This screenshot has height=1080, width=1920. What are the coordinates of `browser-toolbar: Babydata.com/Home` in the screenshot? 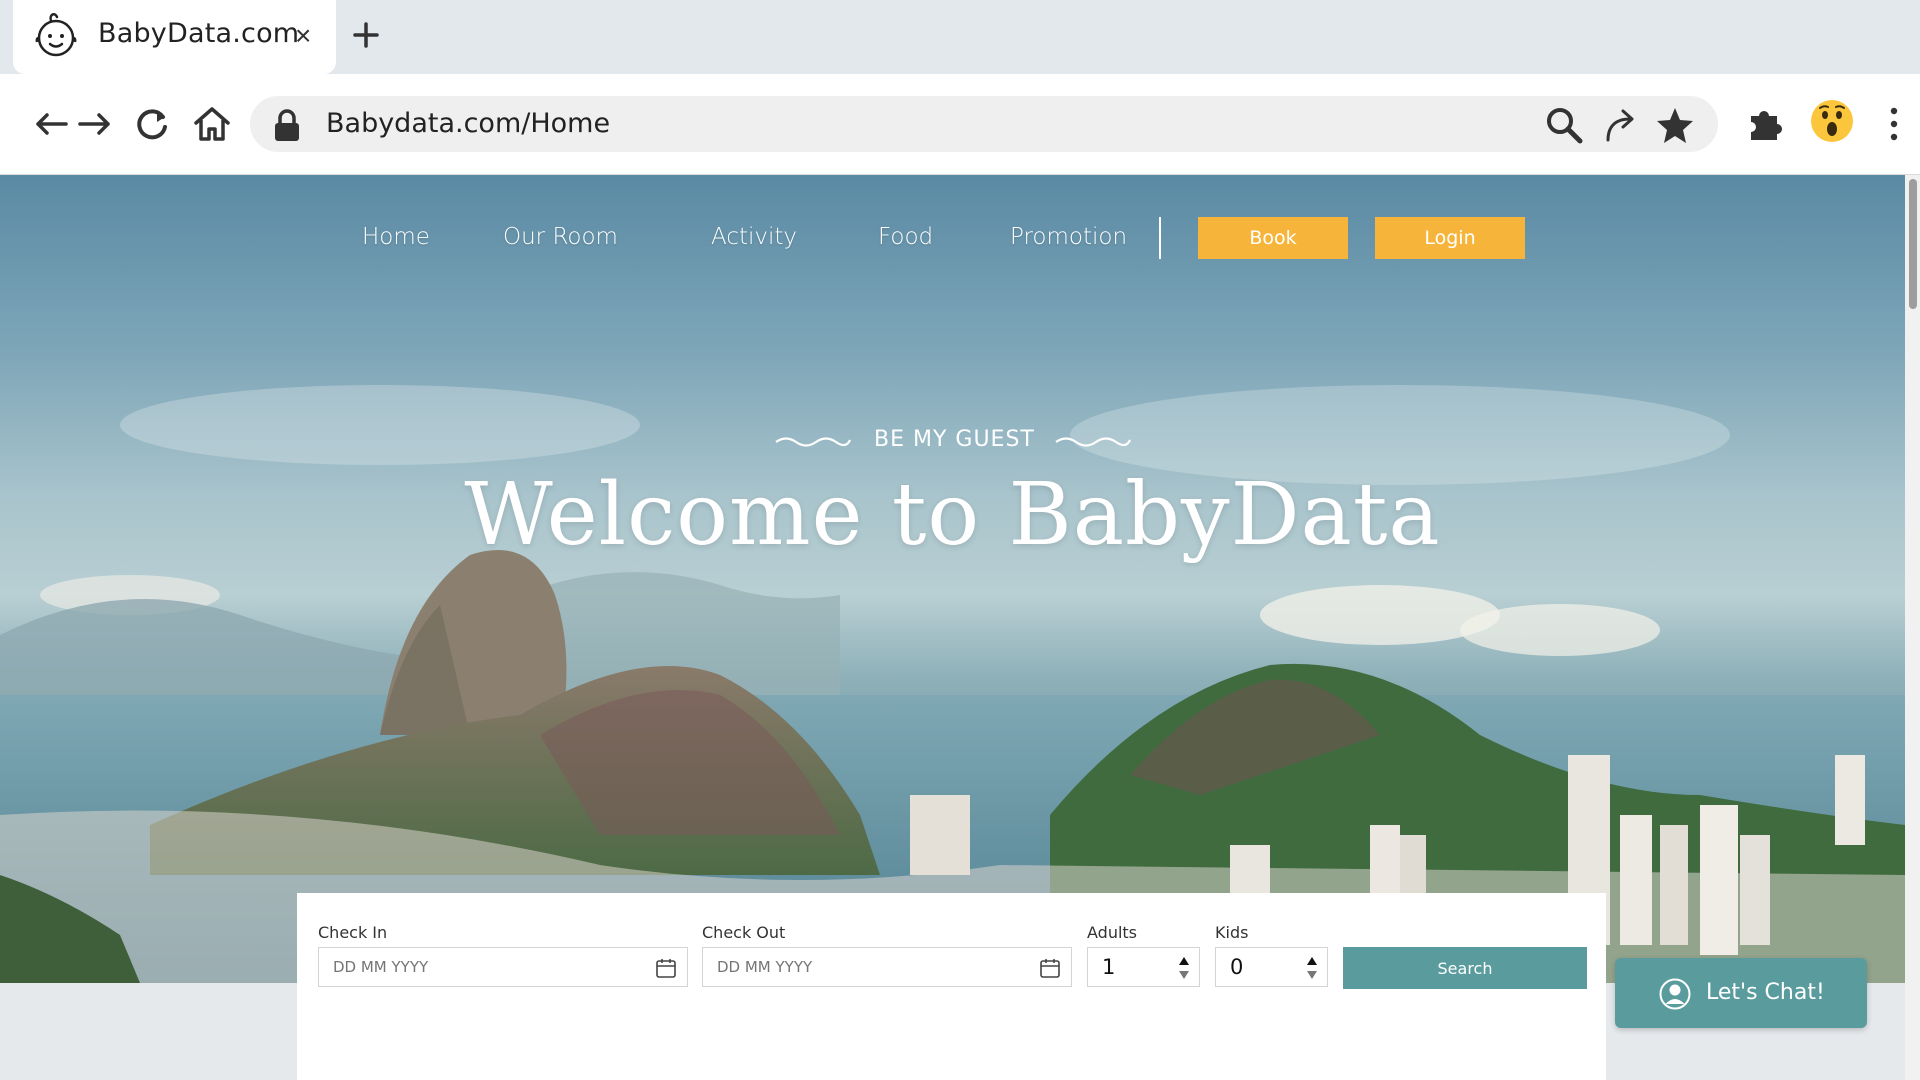 It's located at (960, 124).